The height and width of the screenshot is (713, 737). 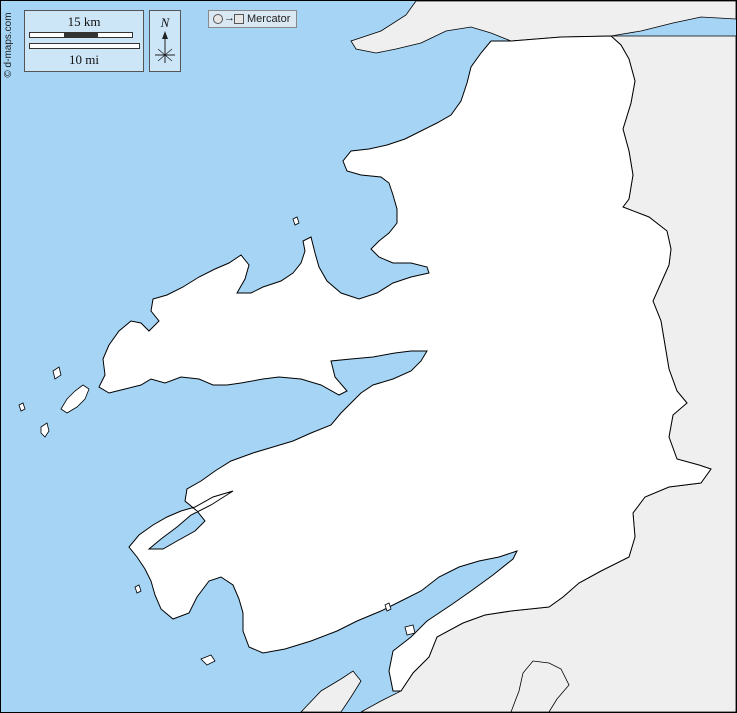 What do you see at coordinates (81, 35) in the screenshot?
I see `scale-km-bar` at bounding box center [81, 35].